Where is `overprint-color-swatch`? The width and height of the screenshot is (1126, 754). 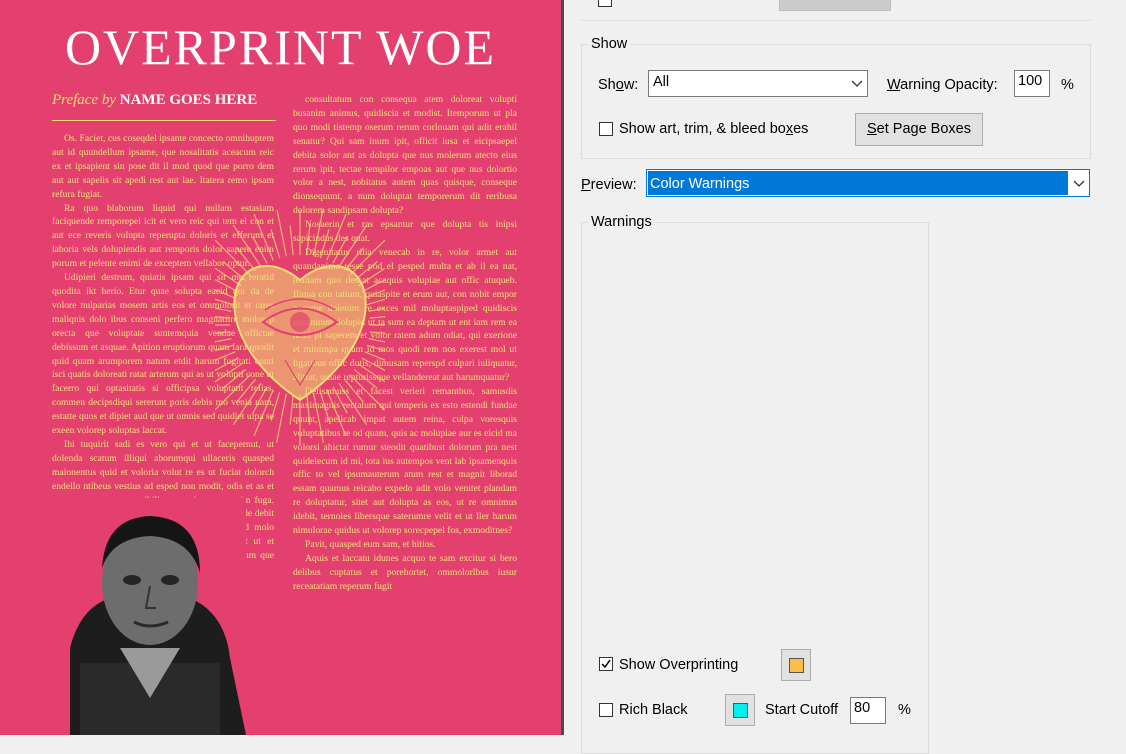
overprint-color-swatch is located at coordinates (796, 665).